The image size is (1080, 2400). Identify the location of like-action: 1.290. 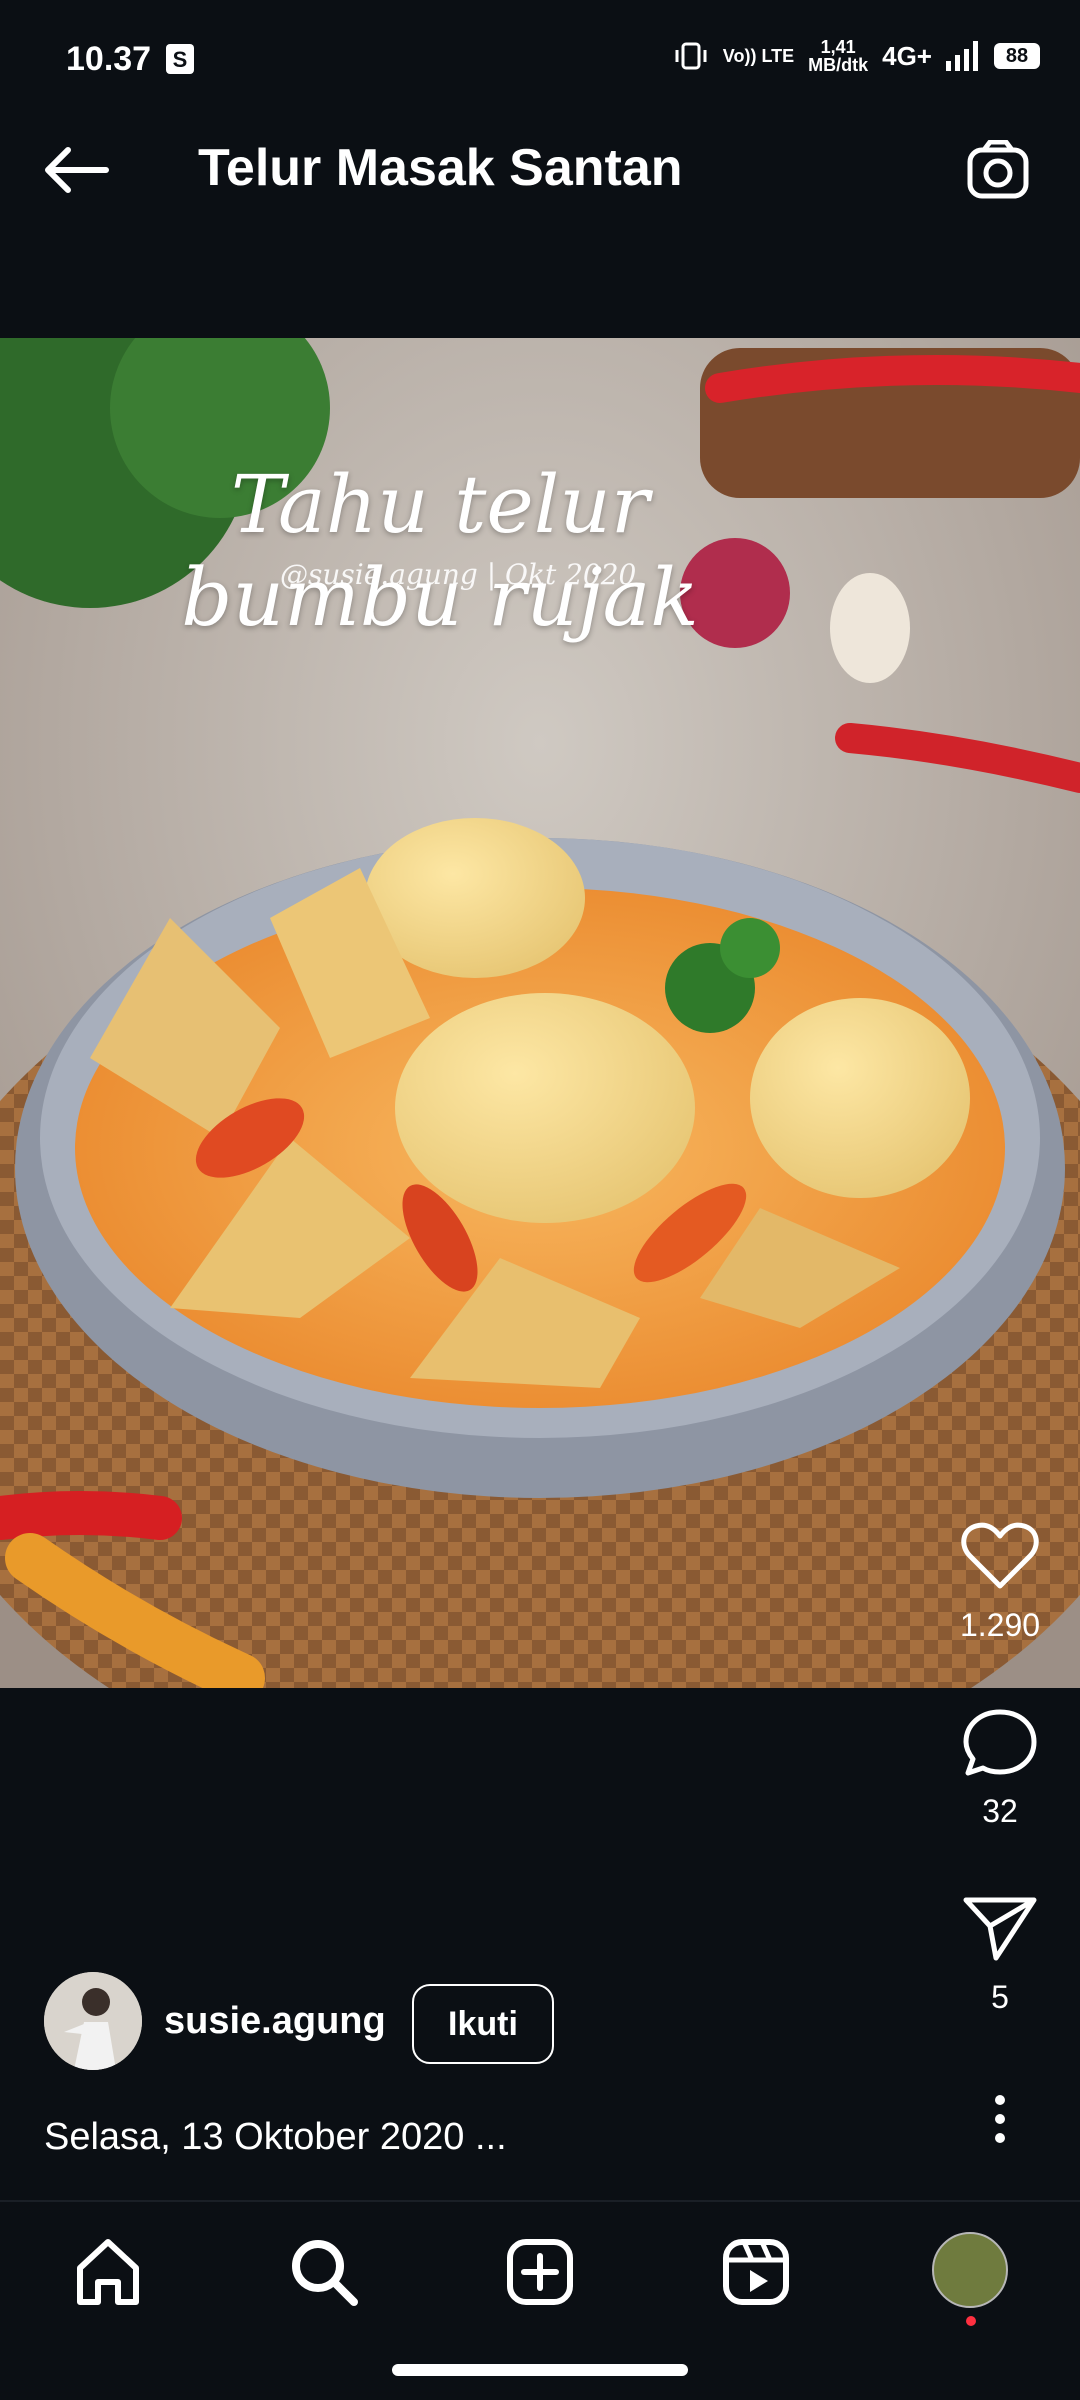
(1000, 1582).